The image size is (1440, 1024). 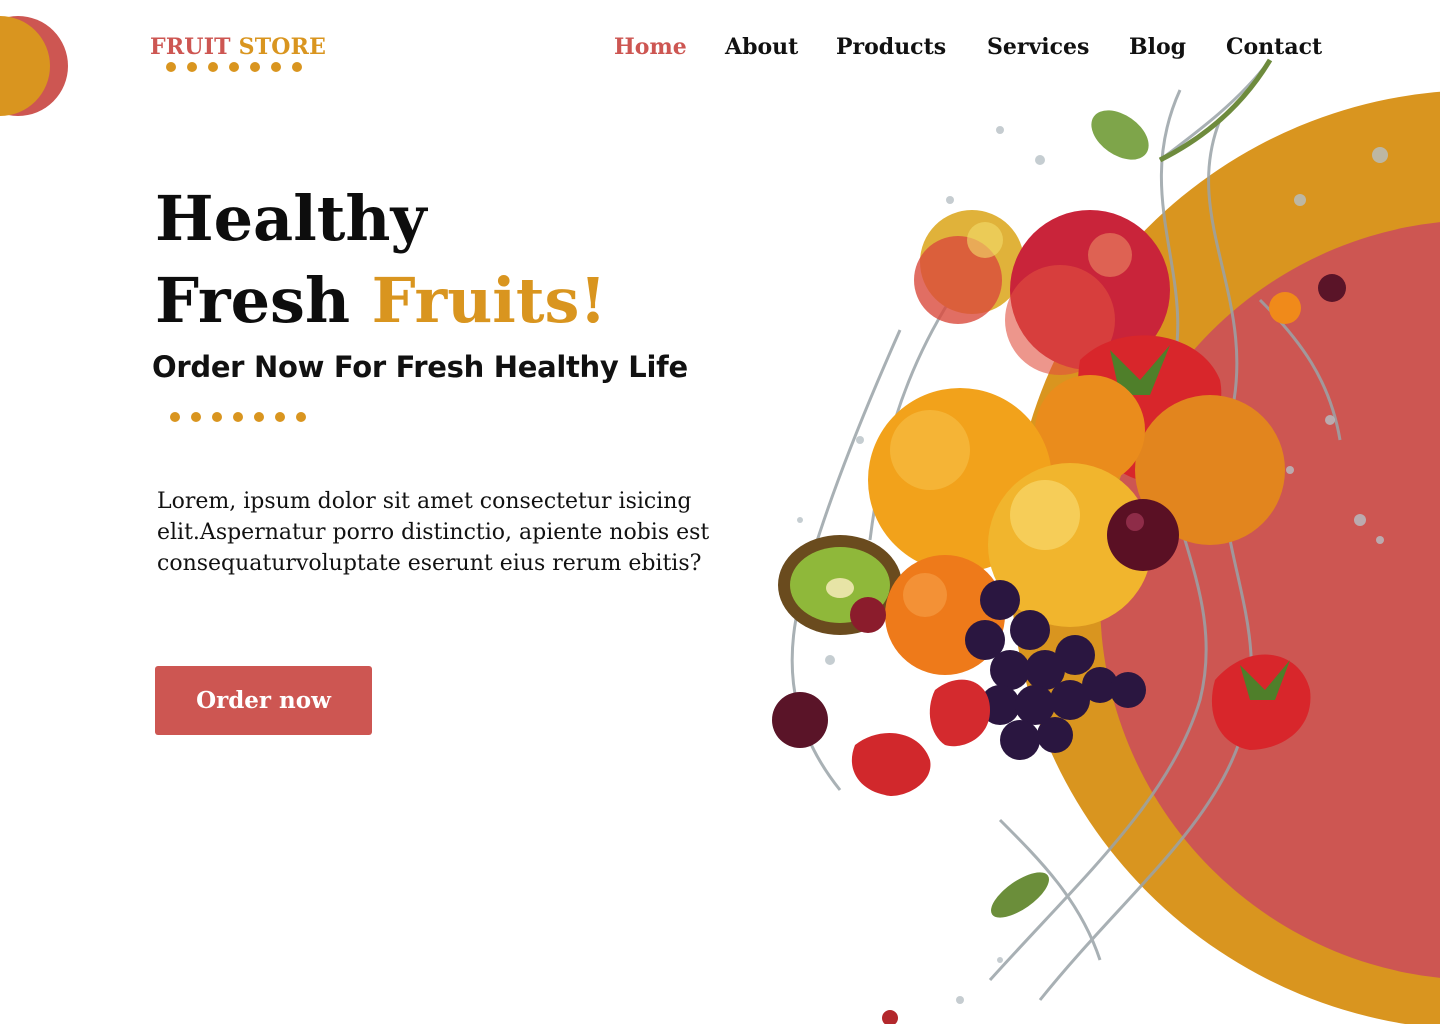 What do you see at coordinates (650, 47) in the screenshot?
I see `nav-item-home: Home` at bounding box center [650, 47].